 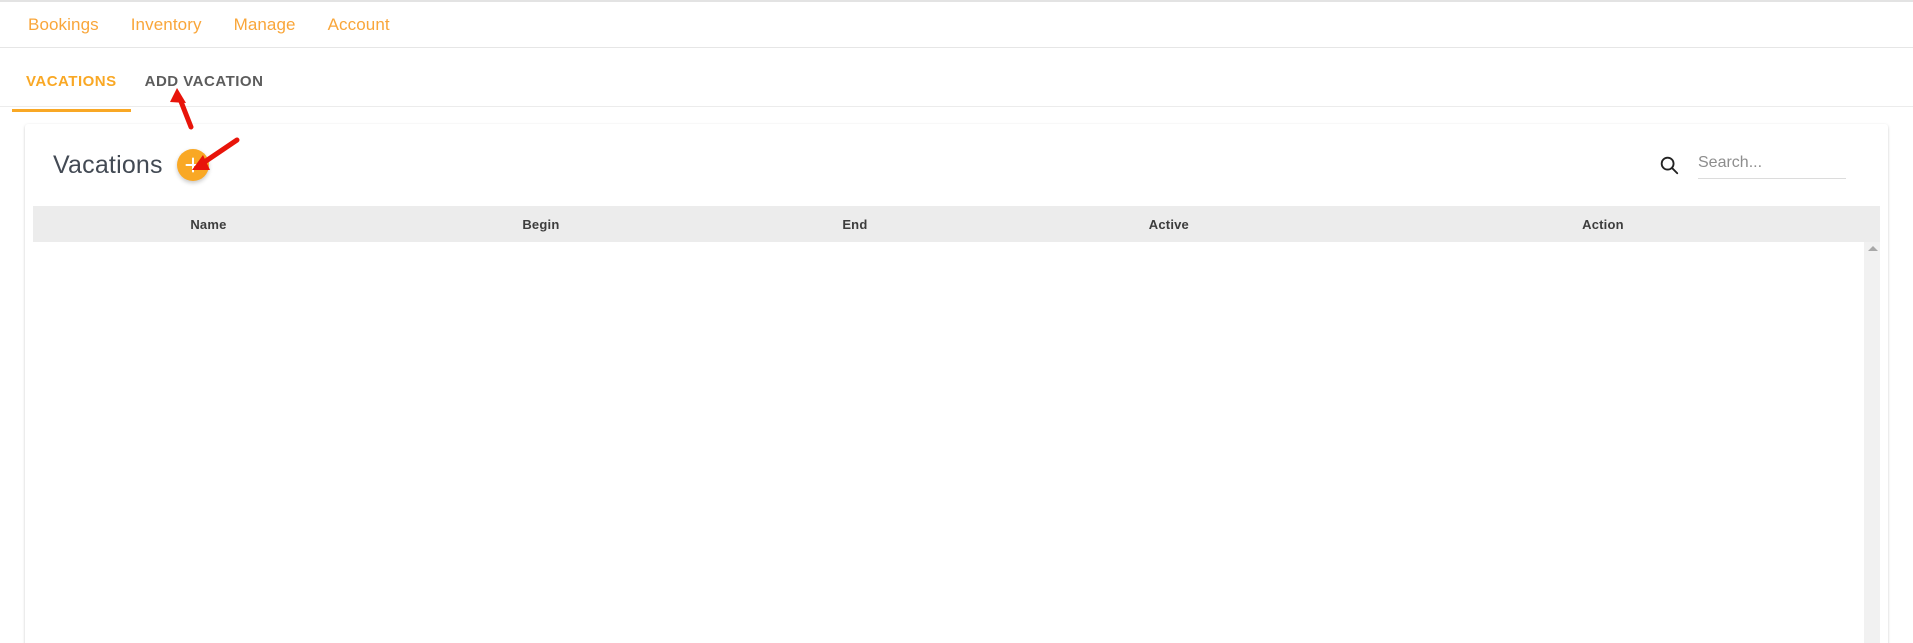 What do you see at coordinates (1603, 224) in the screenshot?
I see `column-header-action: Action` at bounding box center [1603, 224].